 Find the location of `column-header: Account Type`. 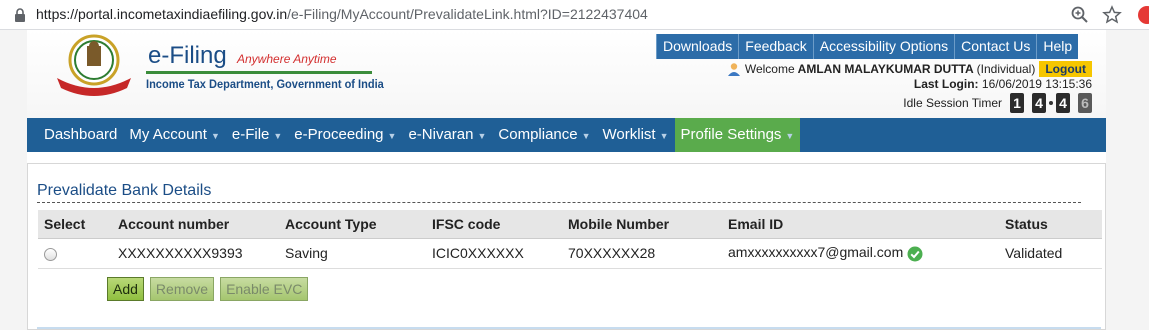

column-header: Account Type is located at coordinates (358, 224).